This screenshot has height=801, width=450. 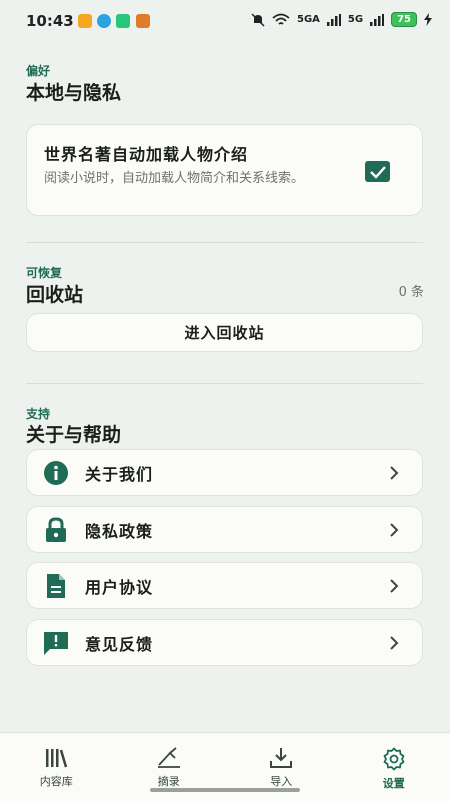 I want to click on charging-icon, so click(x=428, y=19).